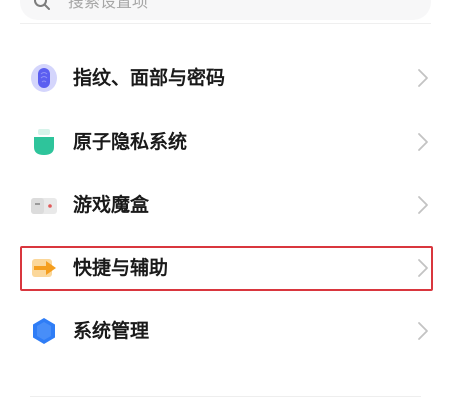 This screenshot has width=451, height=400. I want to click on privacy-icon, so click(44, 142).